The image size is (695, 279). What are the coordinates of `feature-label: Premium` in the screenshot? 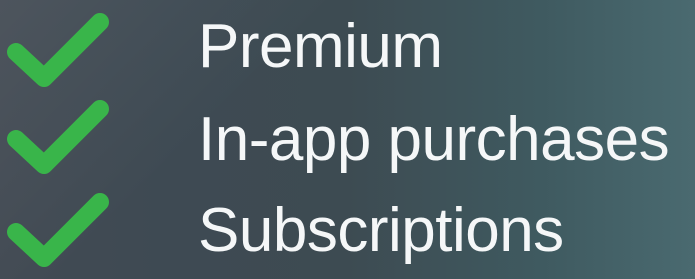 It's located at (320, 46).